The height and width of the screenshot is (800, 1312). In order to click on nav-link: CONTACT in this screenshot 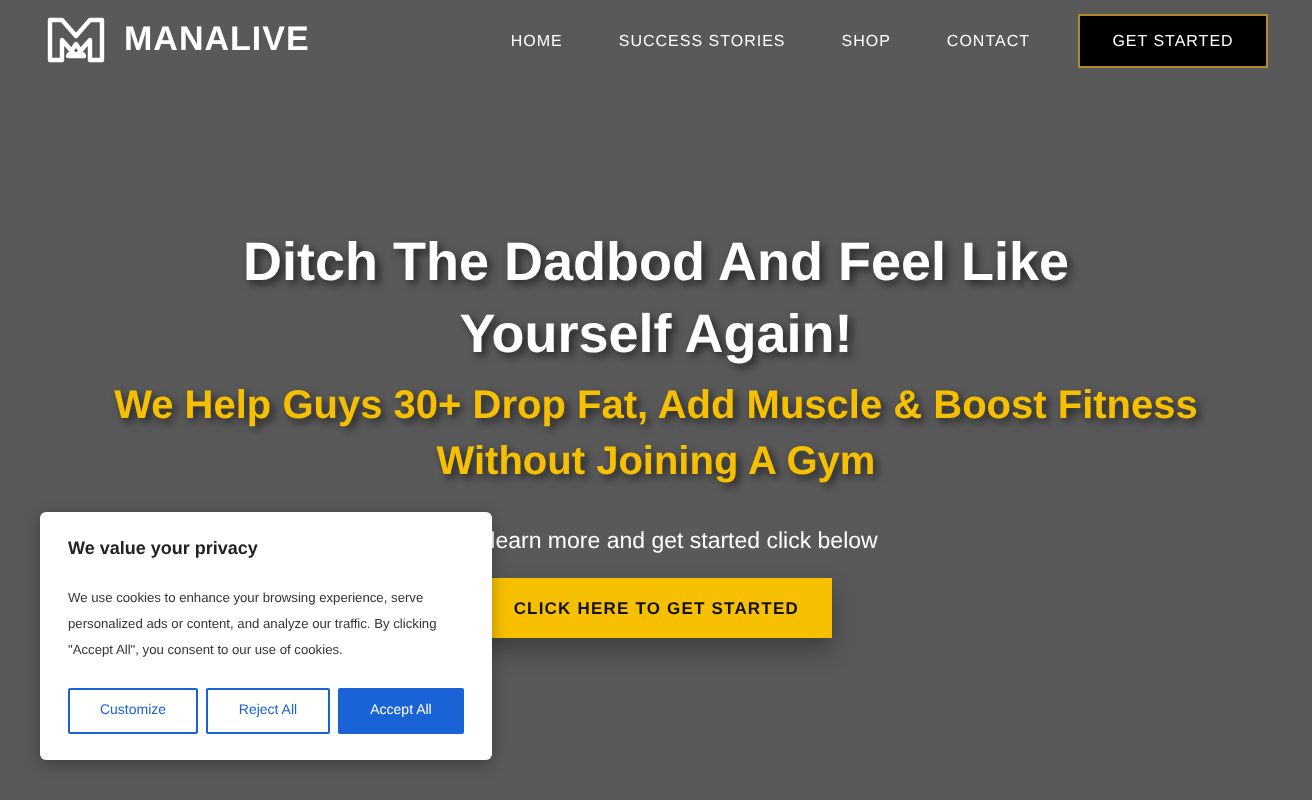, I will do `click(988, 40)`.